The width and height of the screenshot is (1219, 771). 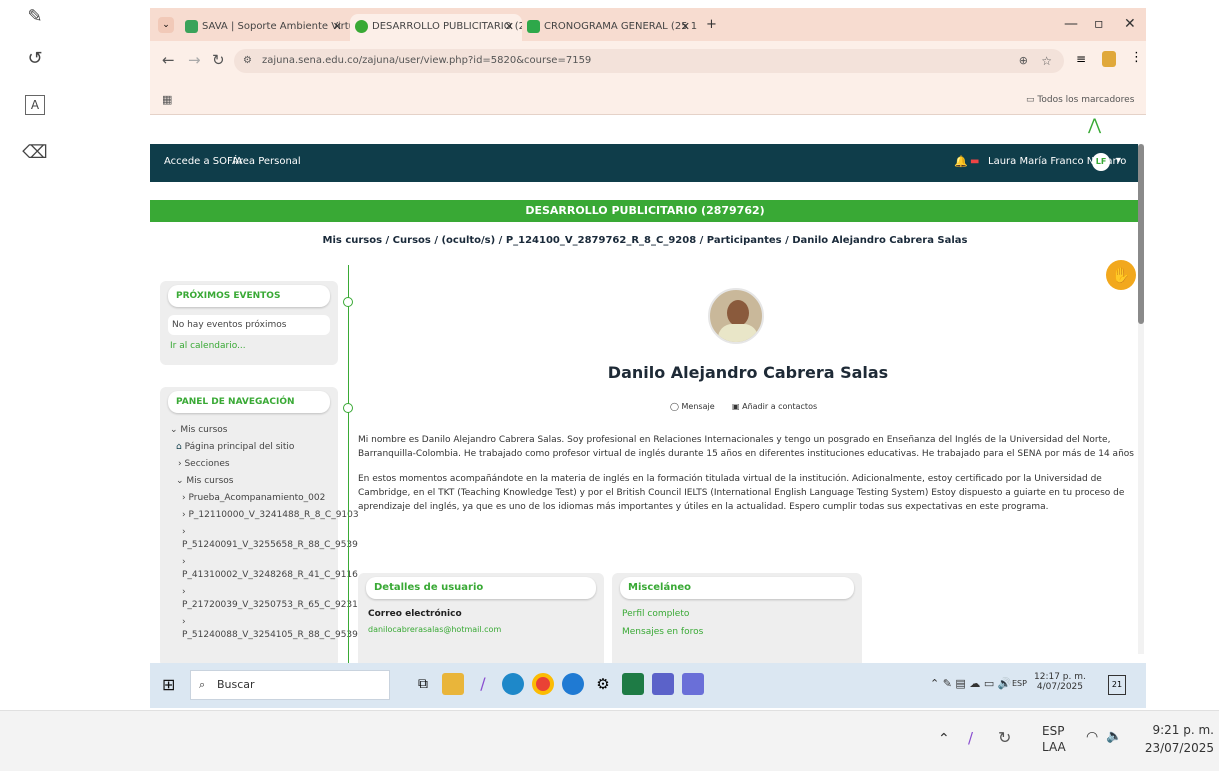 What do you see at coordinates (436, 27) in the screenshot?
I see `tab-desarrollo-publicitario: DESARROLLO PUBLICITARIO (2 ✕` at bounding box center [436, 27].